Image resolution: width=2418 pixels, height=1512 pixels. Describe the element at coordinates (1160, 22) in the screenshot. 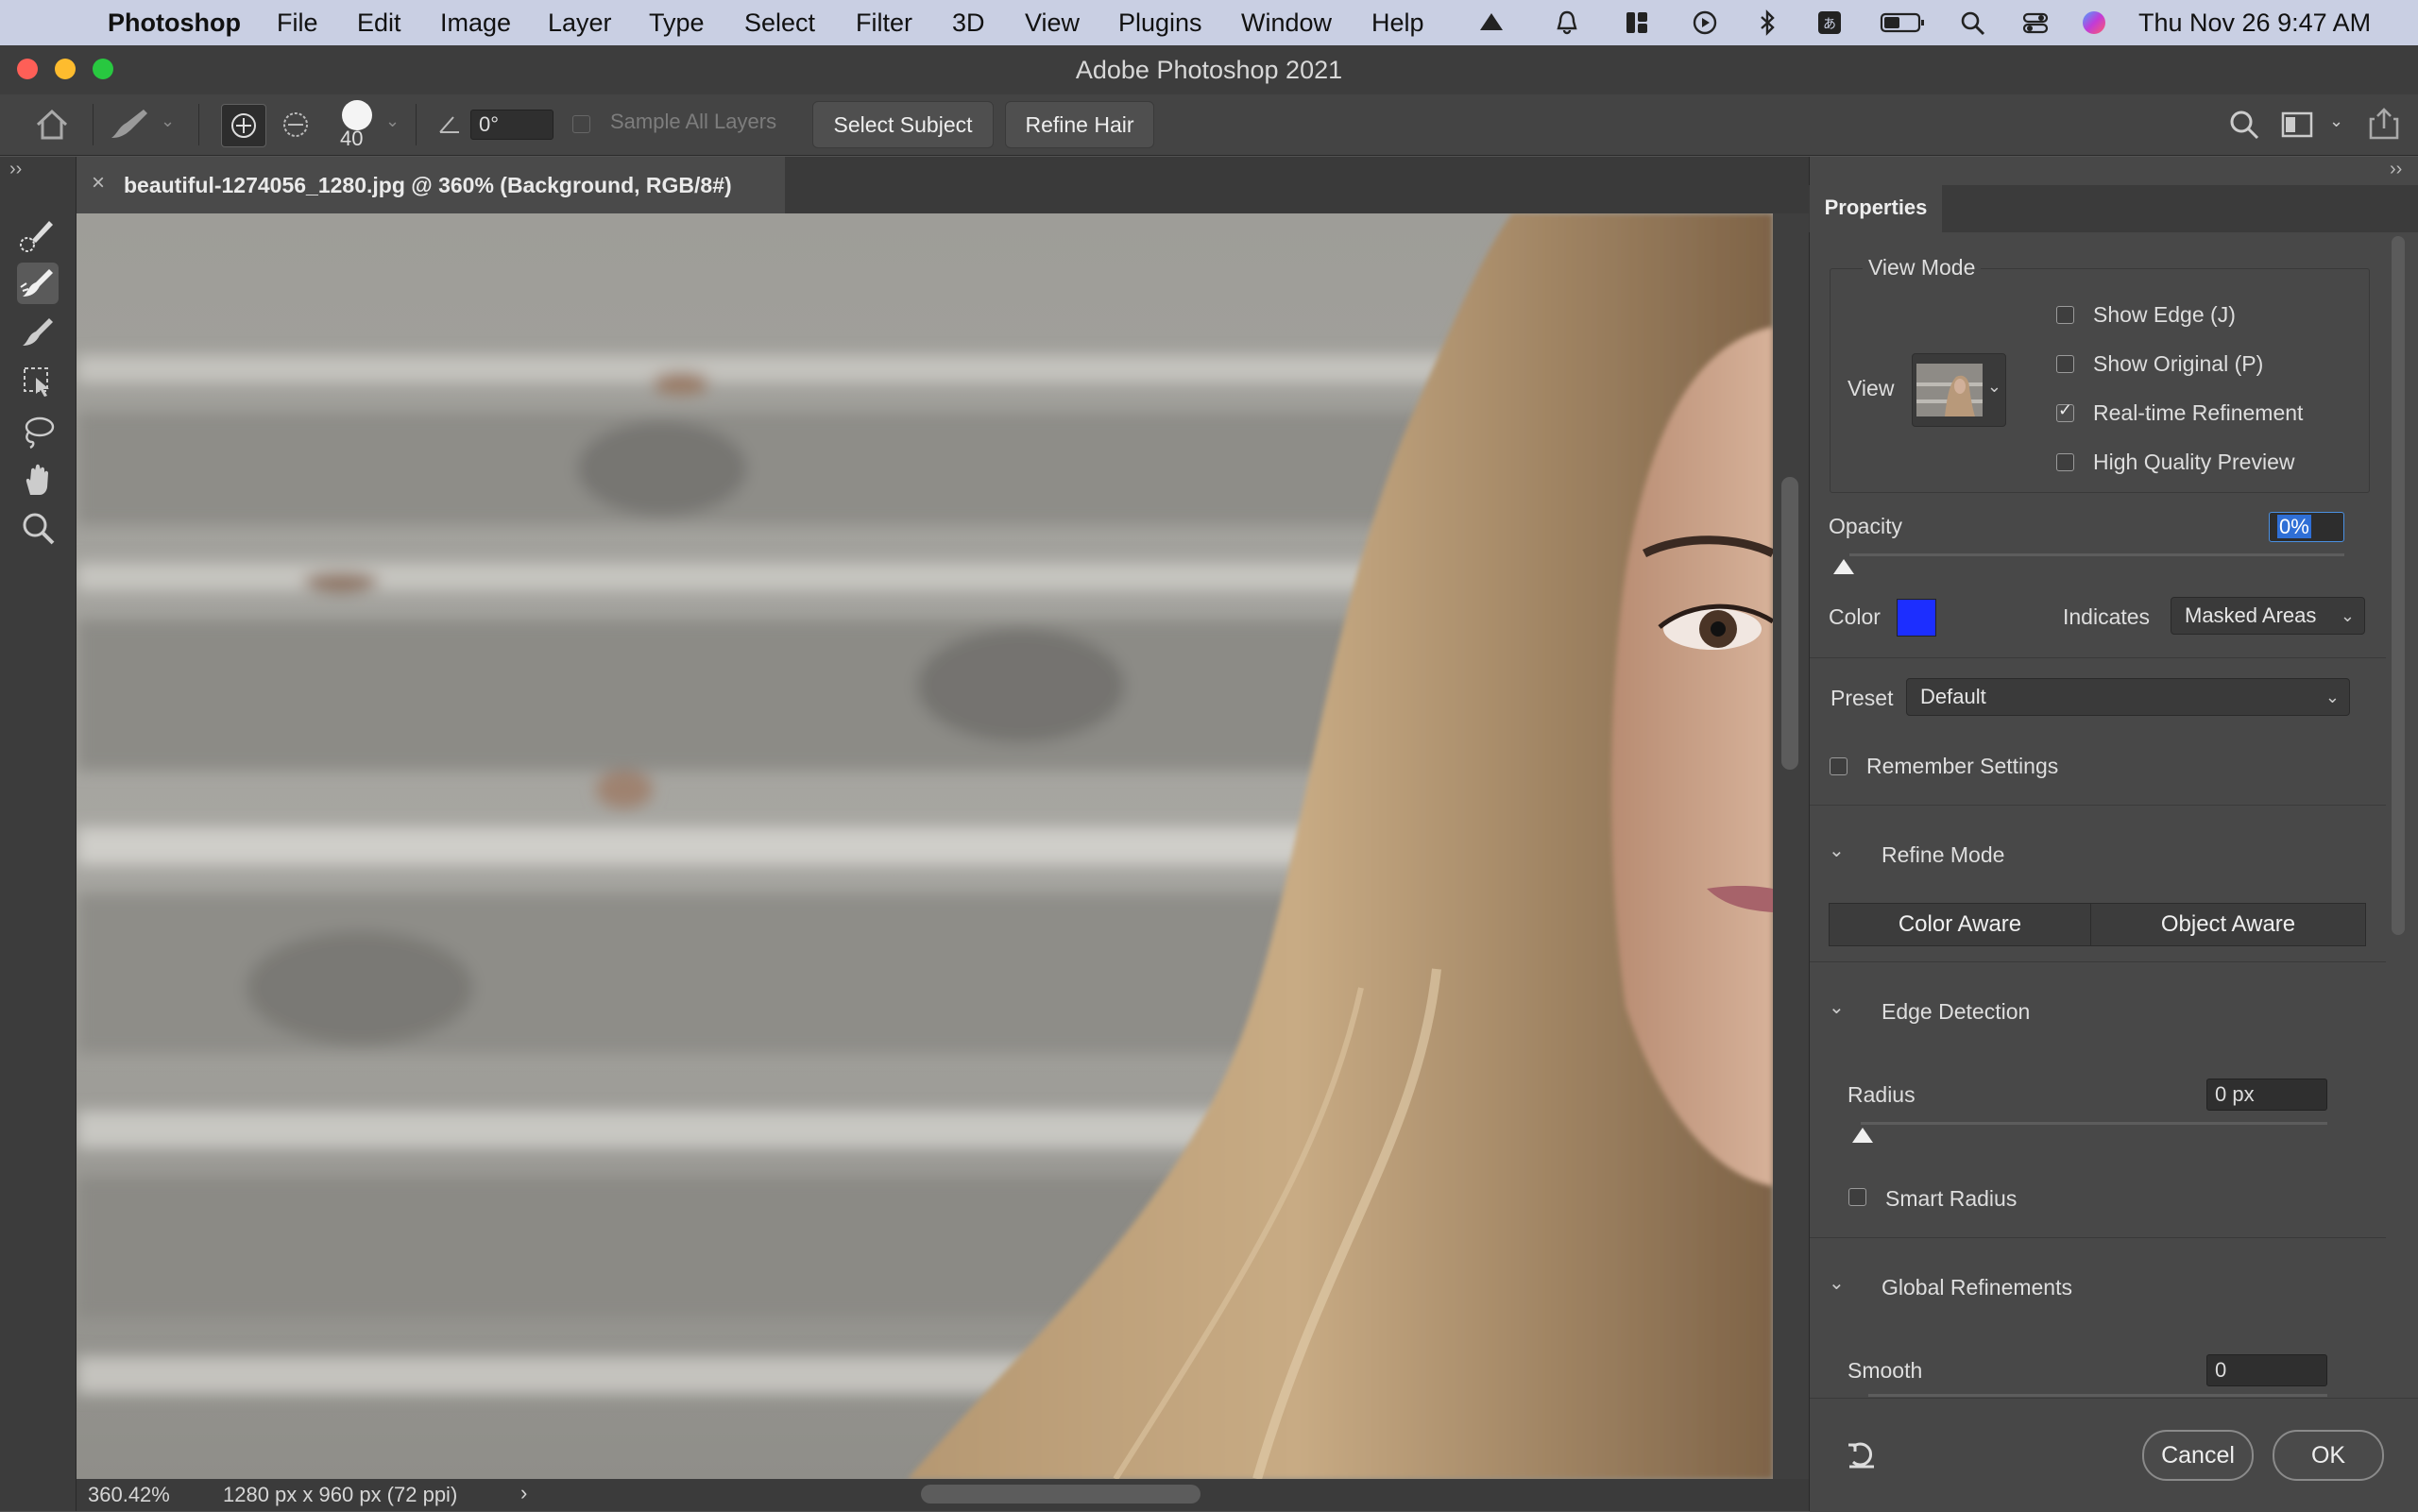

I see `menu-plugins: Plugins` at that location.